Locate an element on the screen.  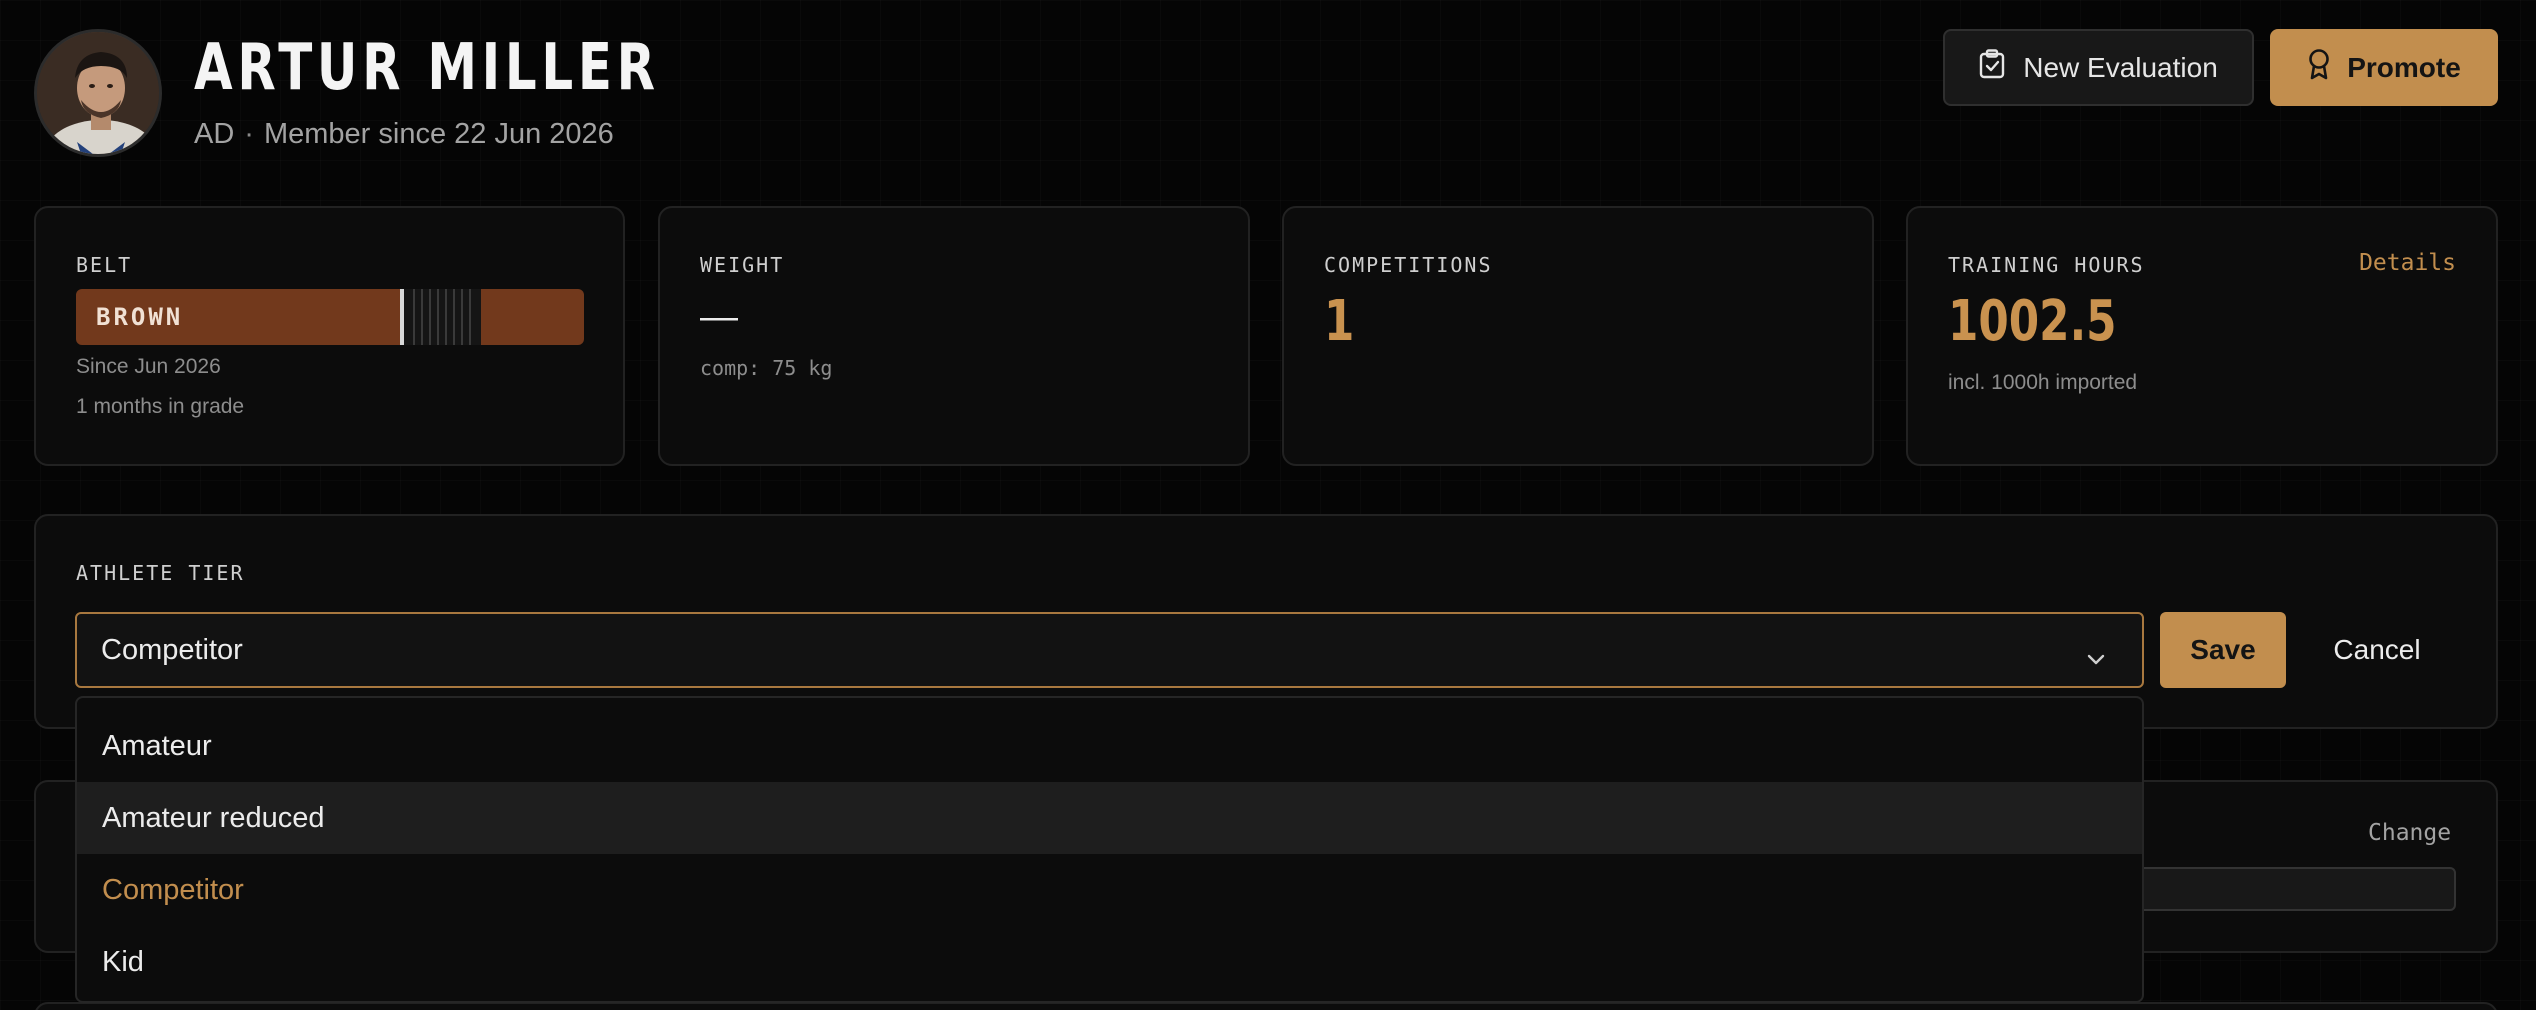
competitions-value: 1 is located at coordinates (1339, 321).